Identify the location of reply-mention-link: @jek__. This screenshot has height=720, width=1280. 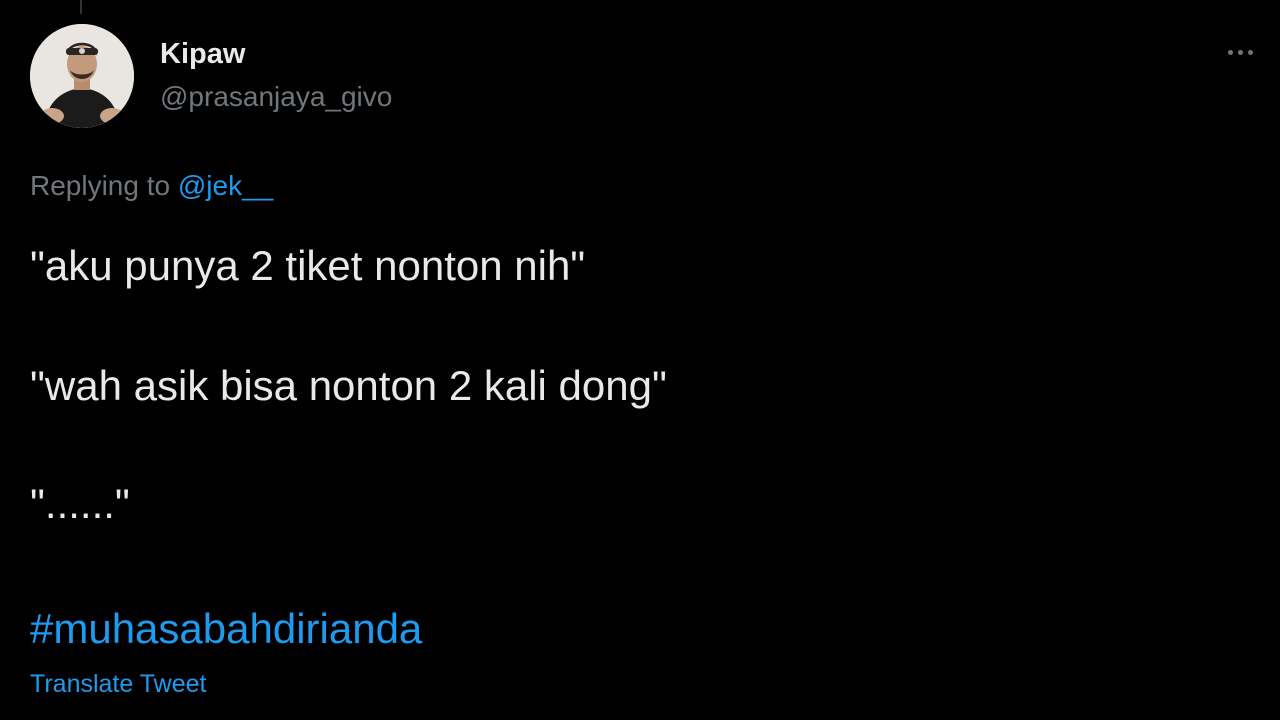
(225, 185).